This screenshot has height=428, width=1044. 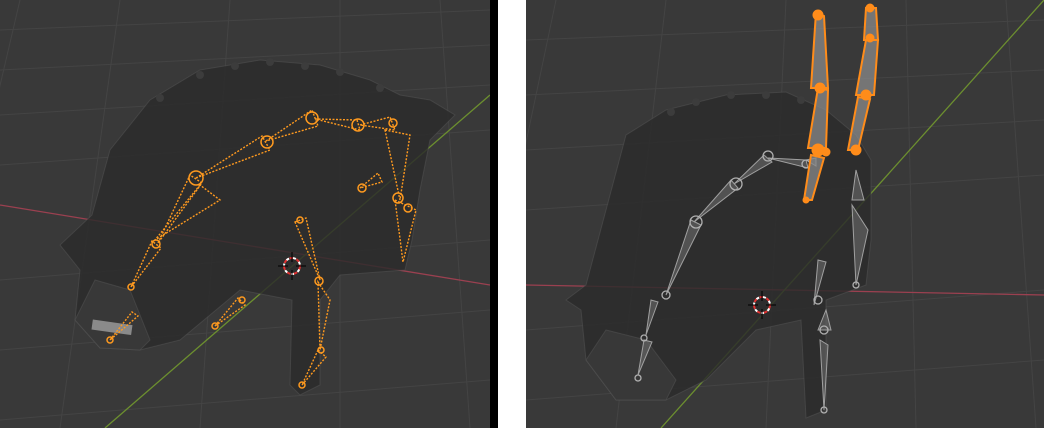 What do you see at coordinates (859, 123) in the screenshot?
I see `bone-leg-right-lower` at bounding box center [859, 123].